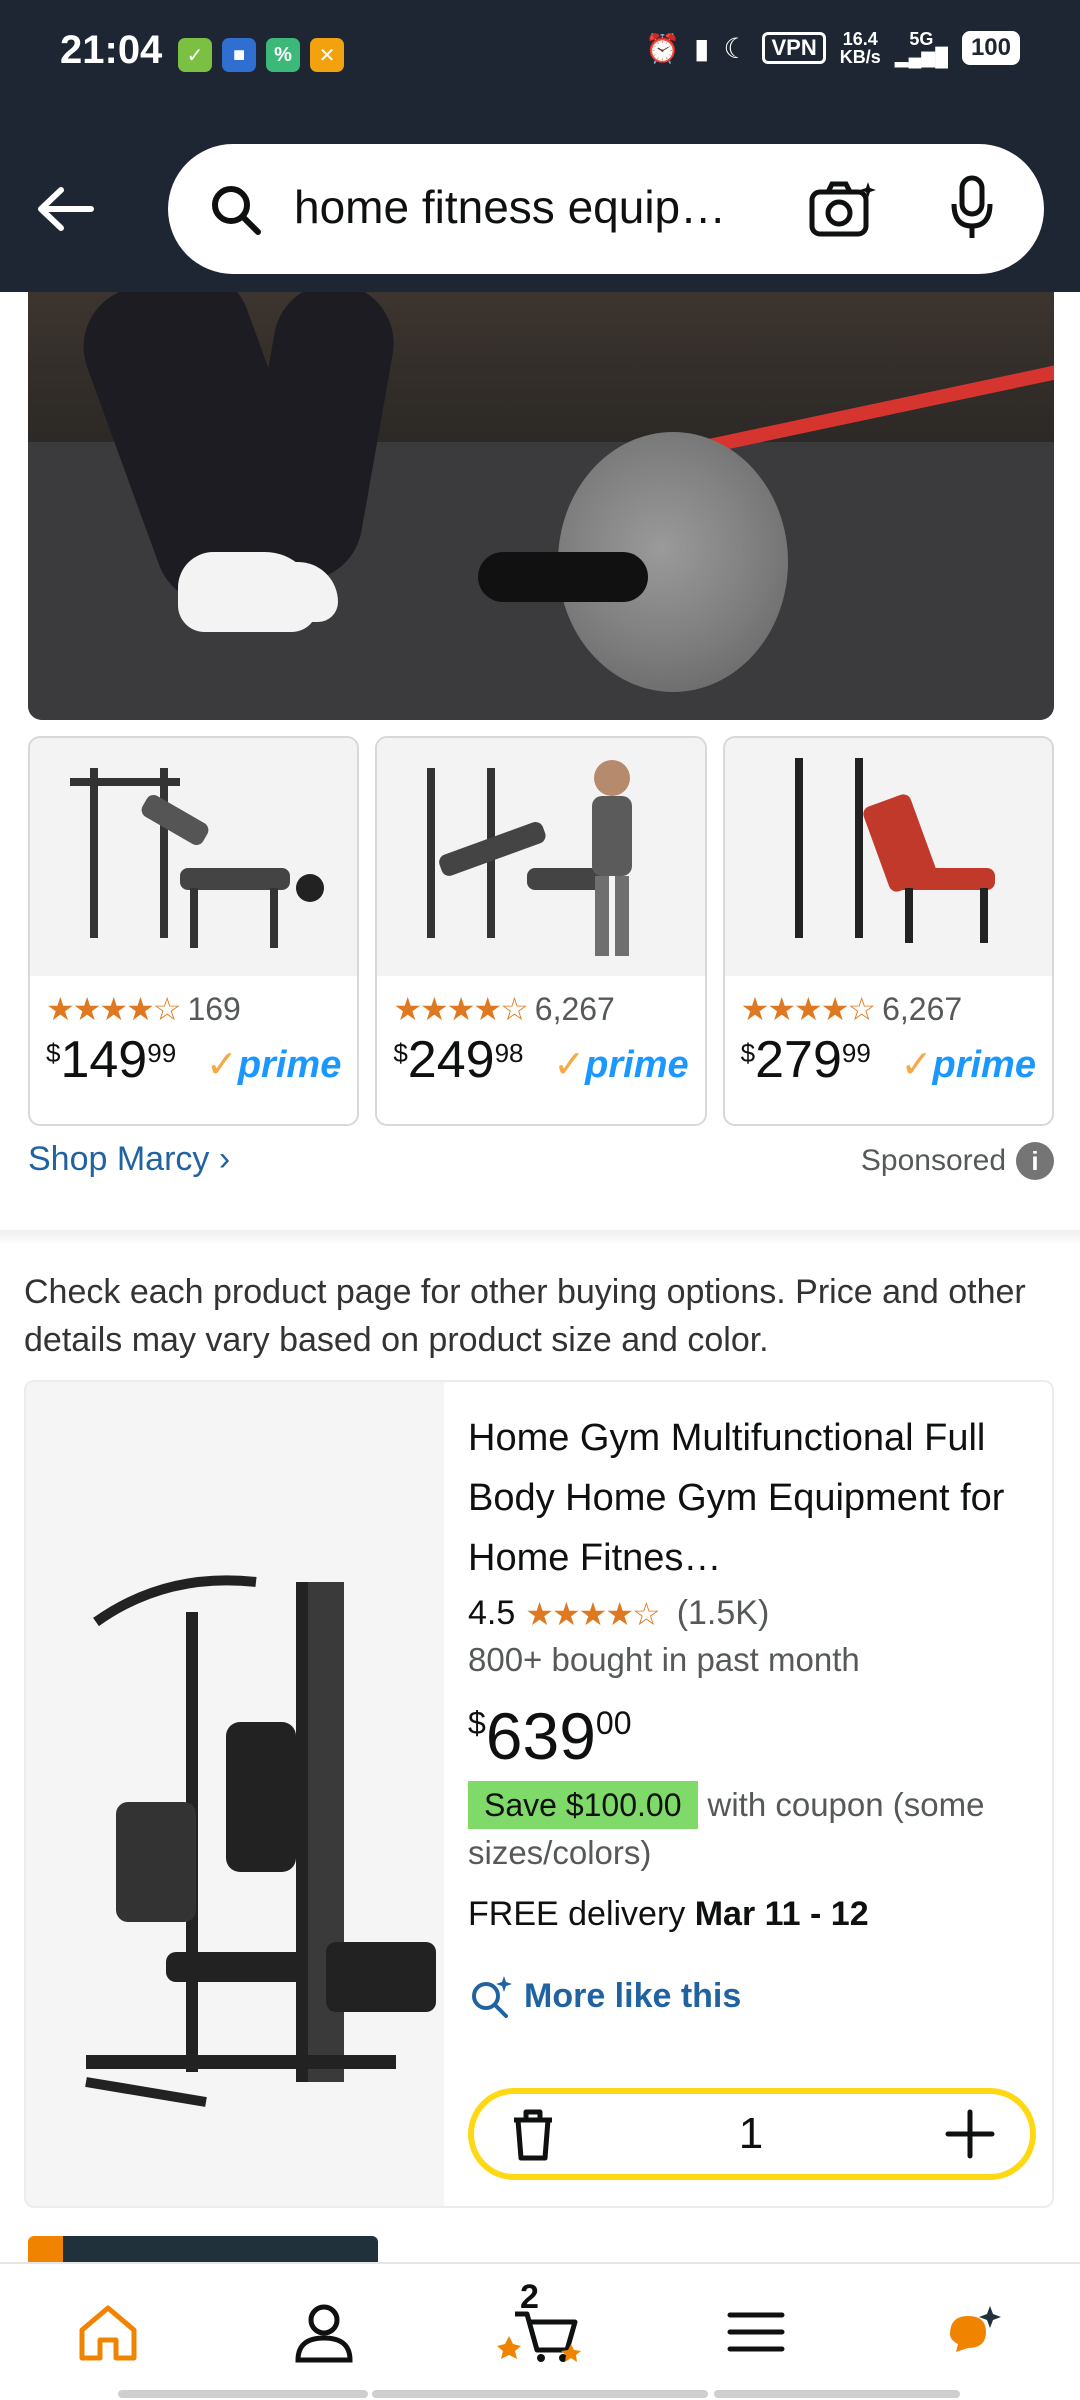  I want to click on nav-account, so click(324, 2332).